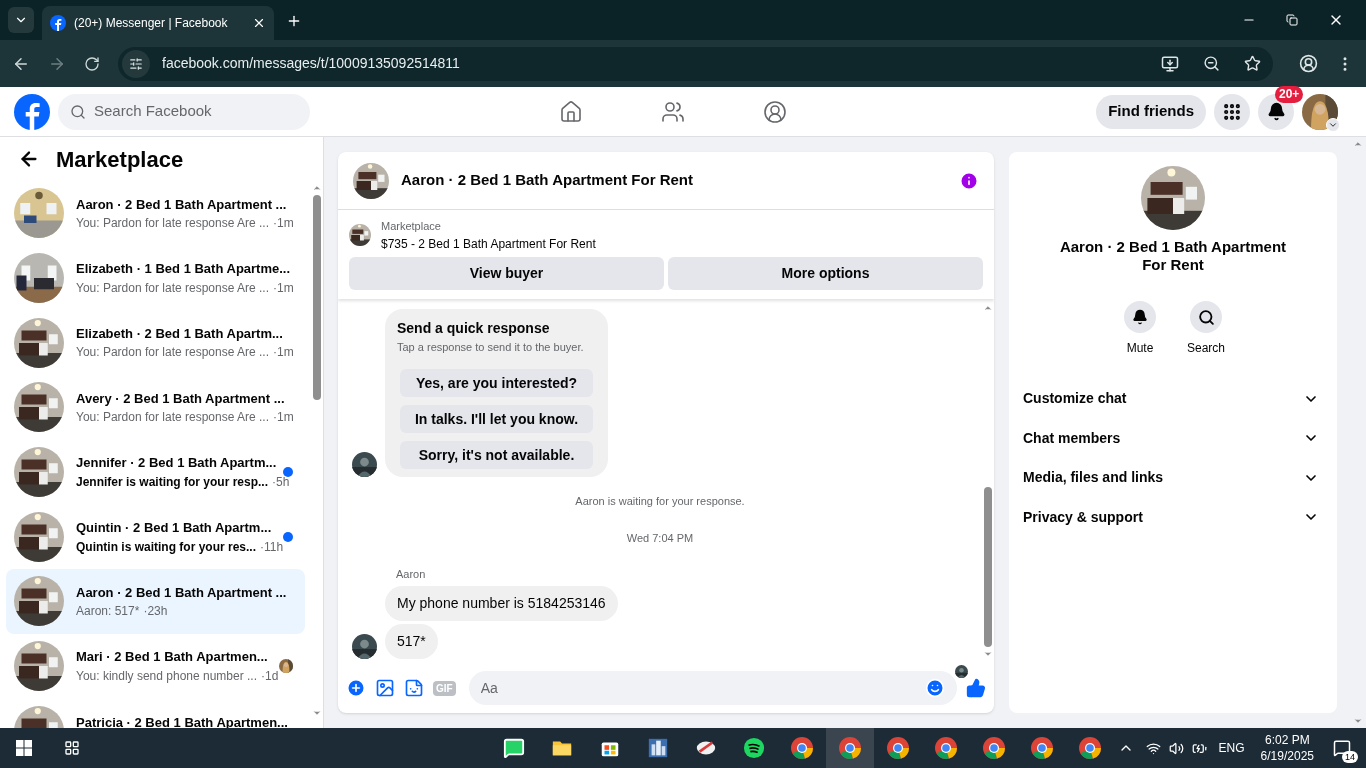  What do you see at coordinates (1170, 63) in the screenshot?
I see `install-app-icon` at bounding box center [1170, 63].